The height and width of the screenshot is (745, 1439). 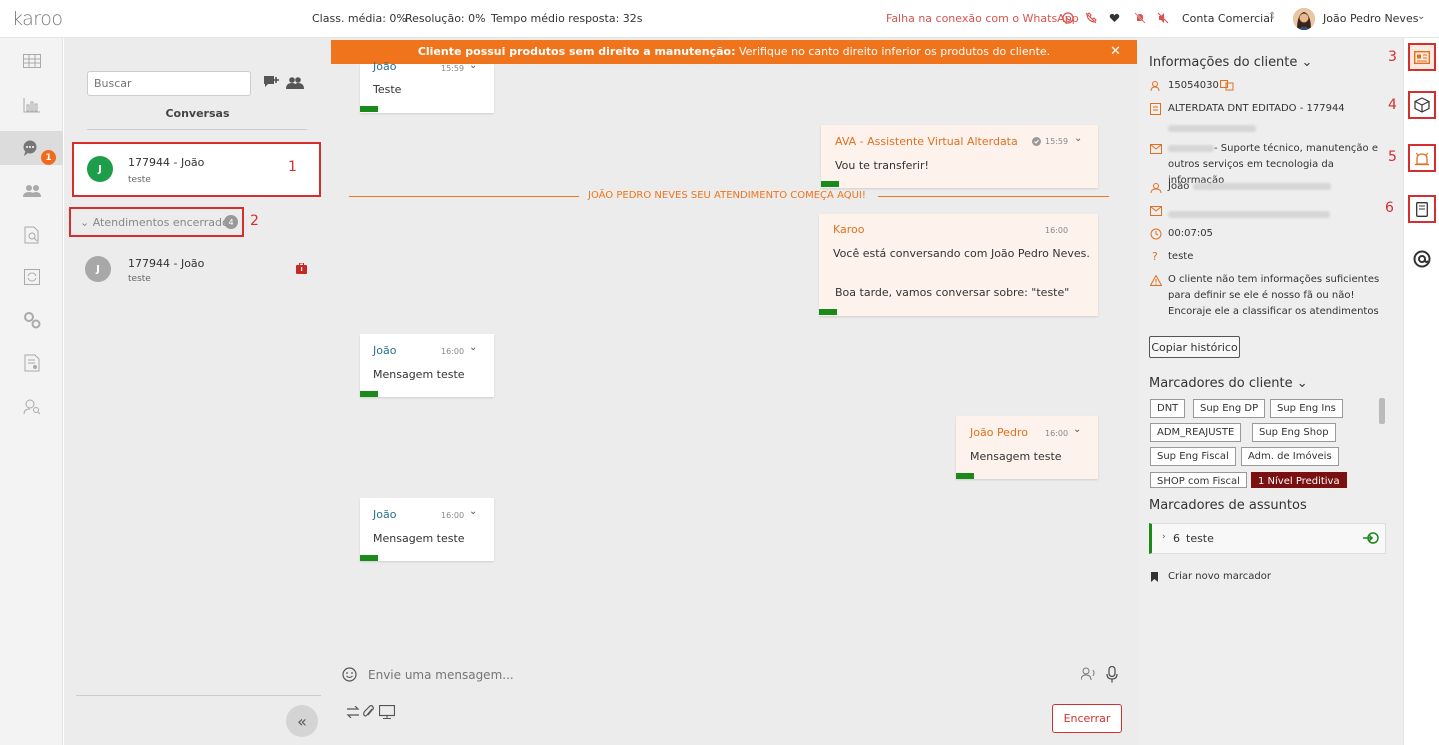 What do you see at coordinates (1091, 18) in the screenshot?
I see `phone-off-icon` at bounding box center [1091, 18].